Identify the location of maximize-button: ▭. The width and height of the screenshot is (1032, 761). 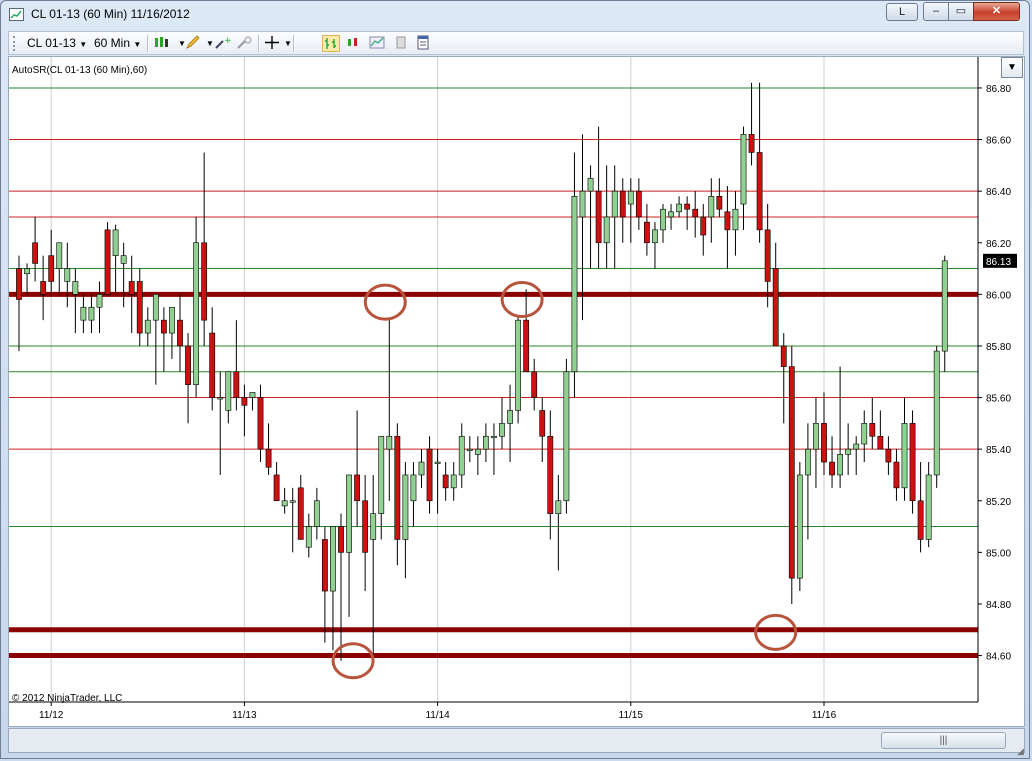
(961, 11).